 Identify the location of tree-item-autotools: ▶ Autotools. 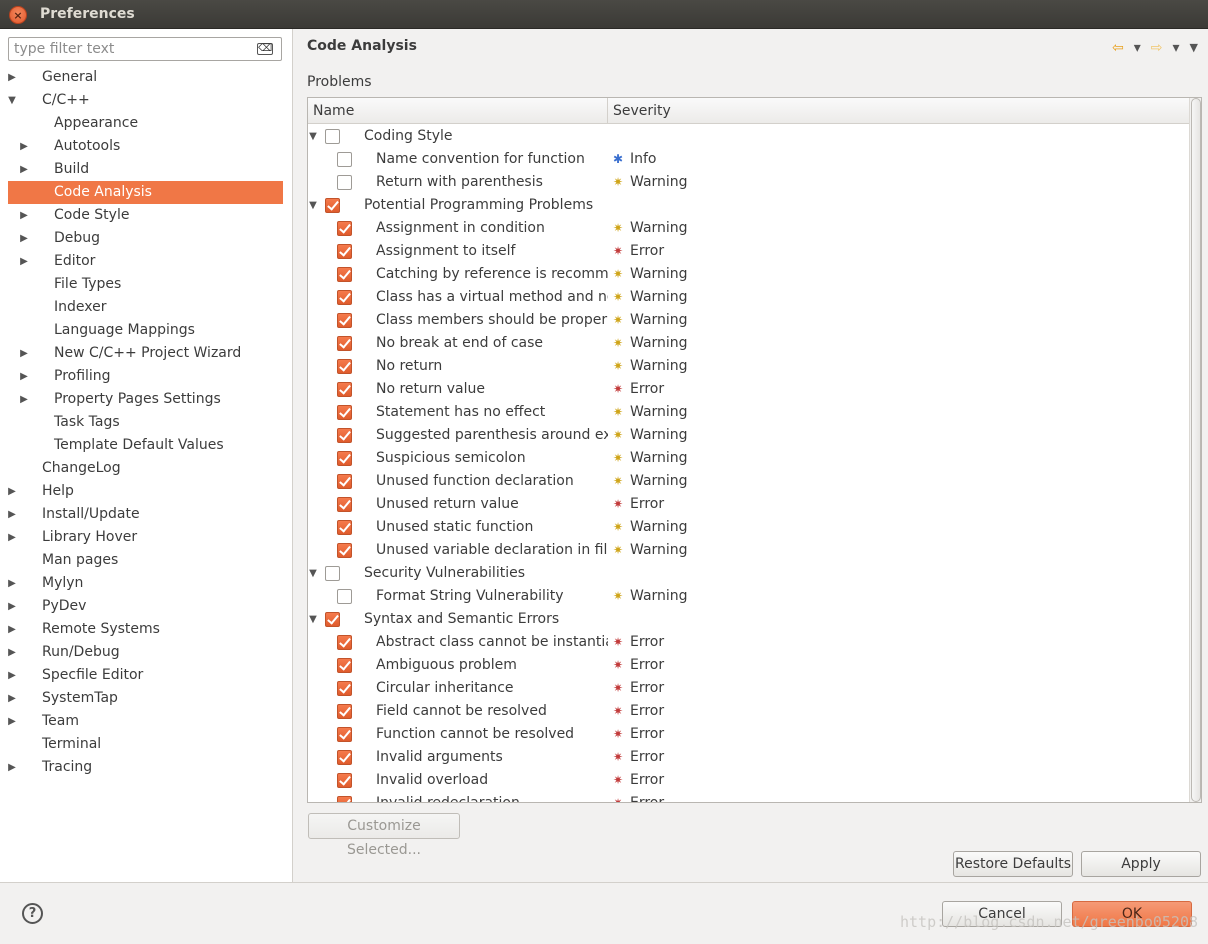
(145, 146).